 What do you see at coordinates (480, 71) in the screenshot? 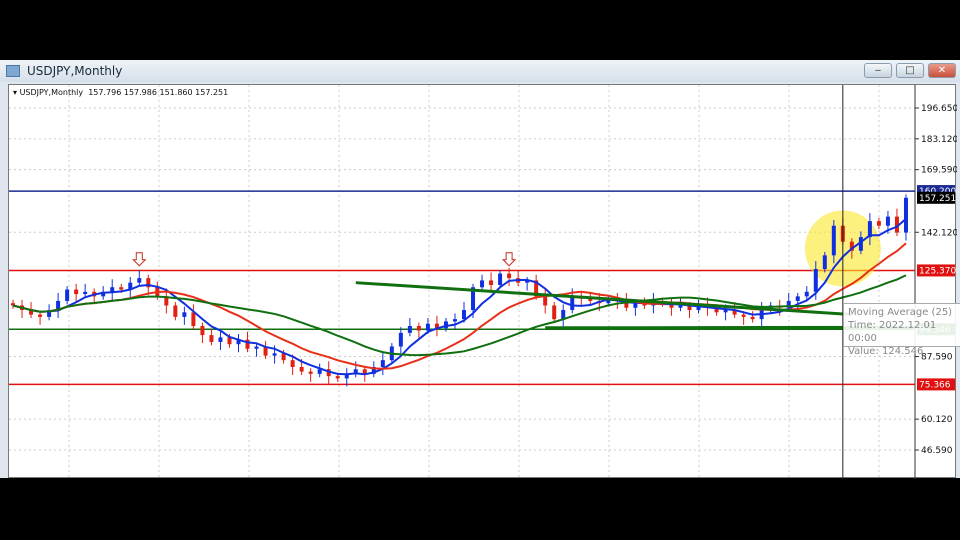
I see `title-bar: USDJPY,Monthly ‒ □ ✕` at bounding box center [480, 71].